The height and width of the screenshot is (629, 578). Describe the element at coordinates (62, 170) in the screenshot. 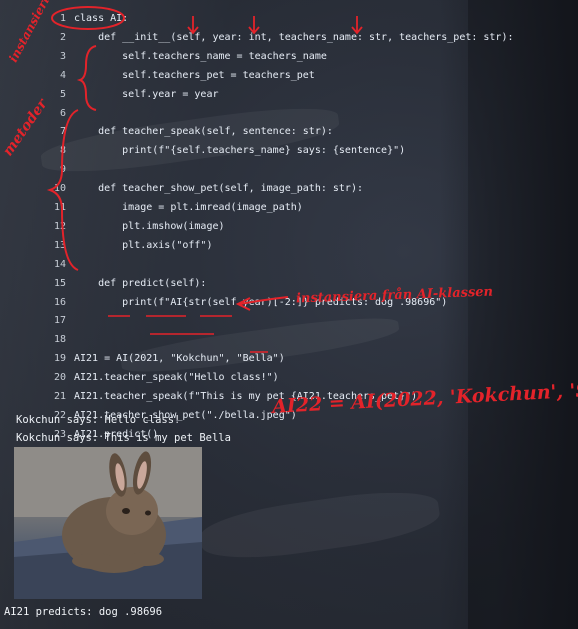

I see `line-number: 9` at that location.